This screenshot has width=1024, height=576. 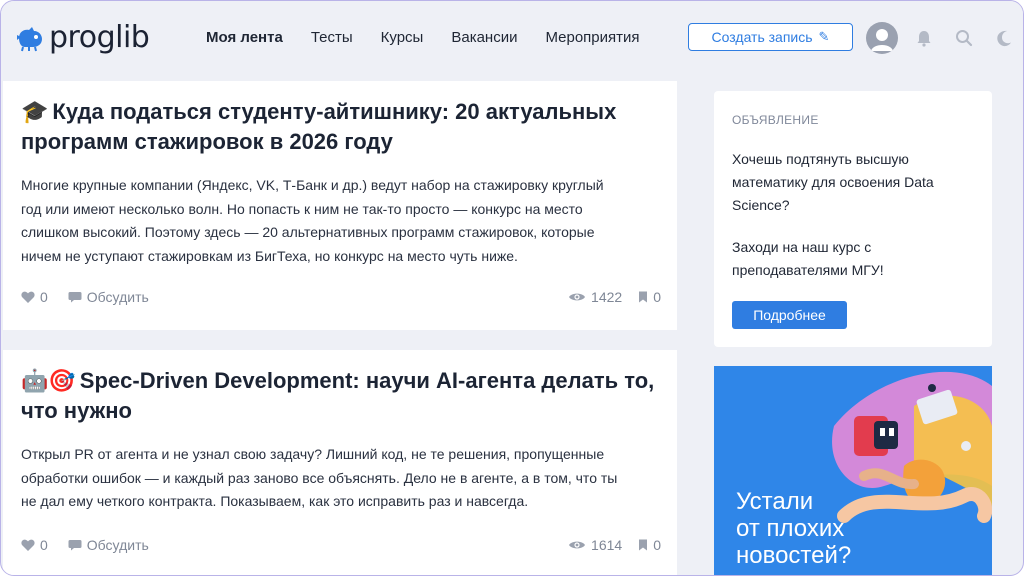 I want to click on banner-line: от плохих, so click(x=790, y=528).